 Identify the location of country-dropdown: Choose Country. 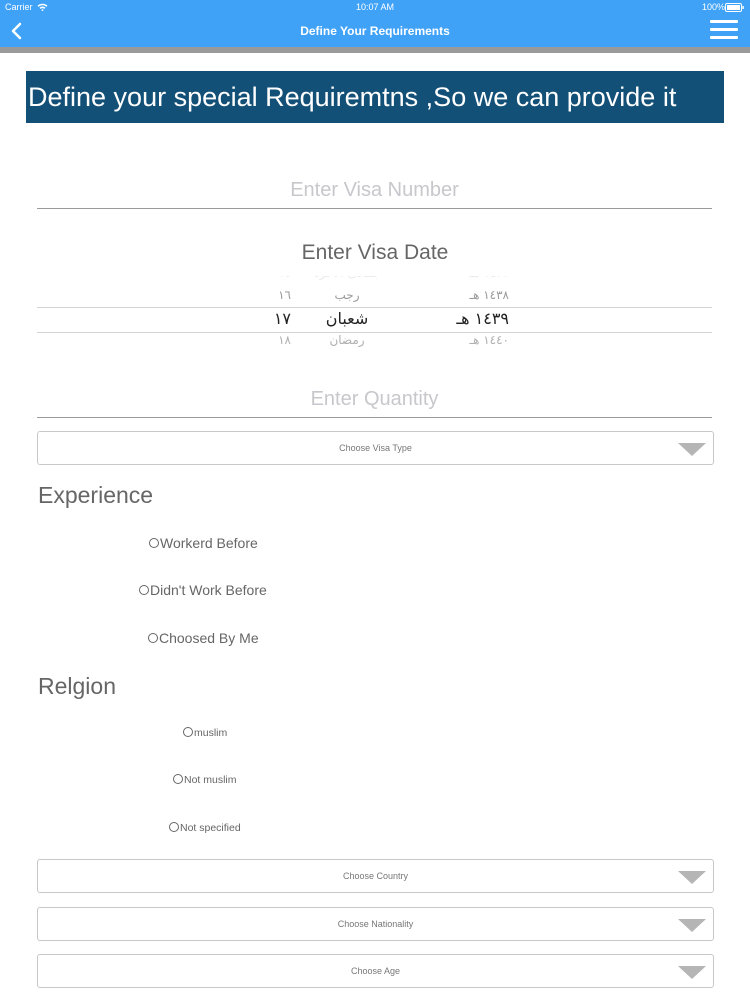
(375, 876).